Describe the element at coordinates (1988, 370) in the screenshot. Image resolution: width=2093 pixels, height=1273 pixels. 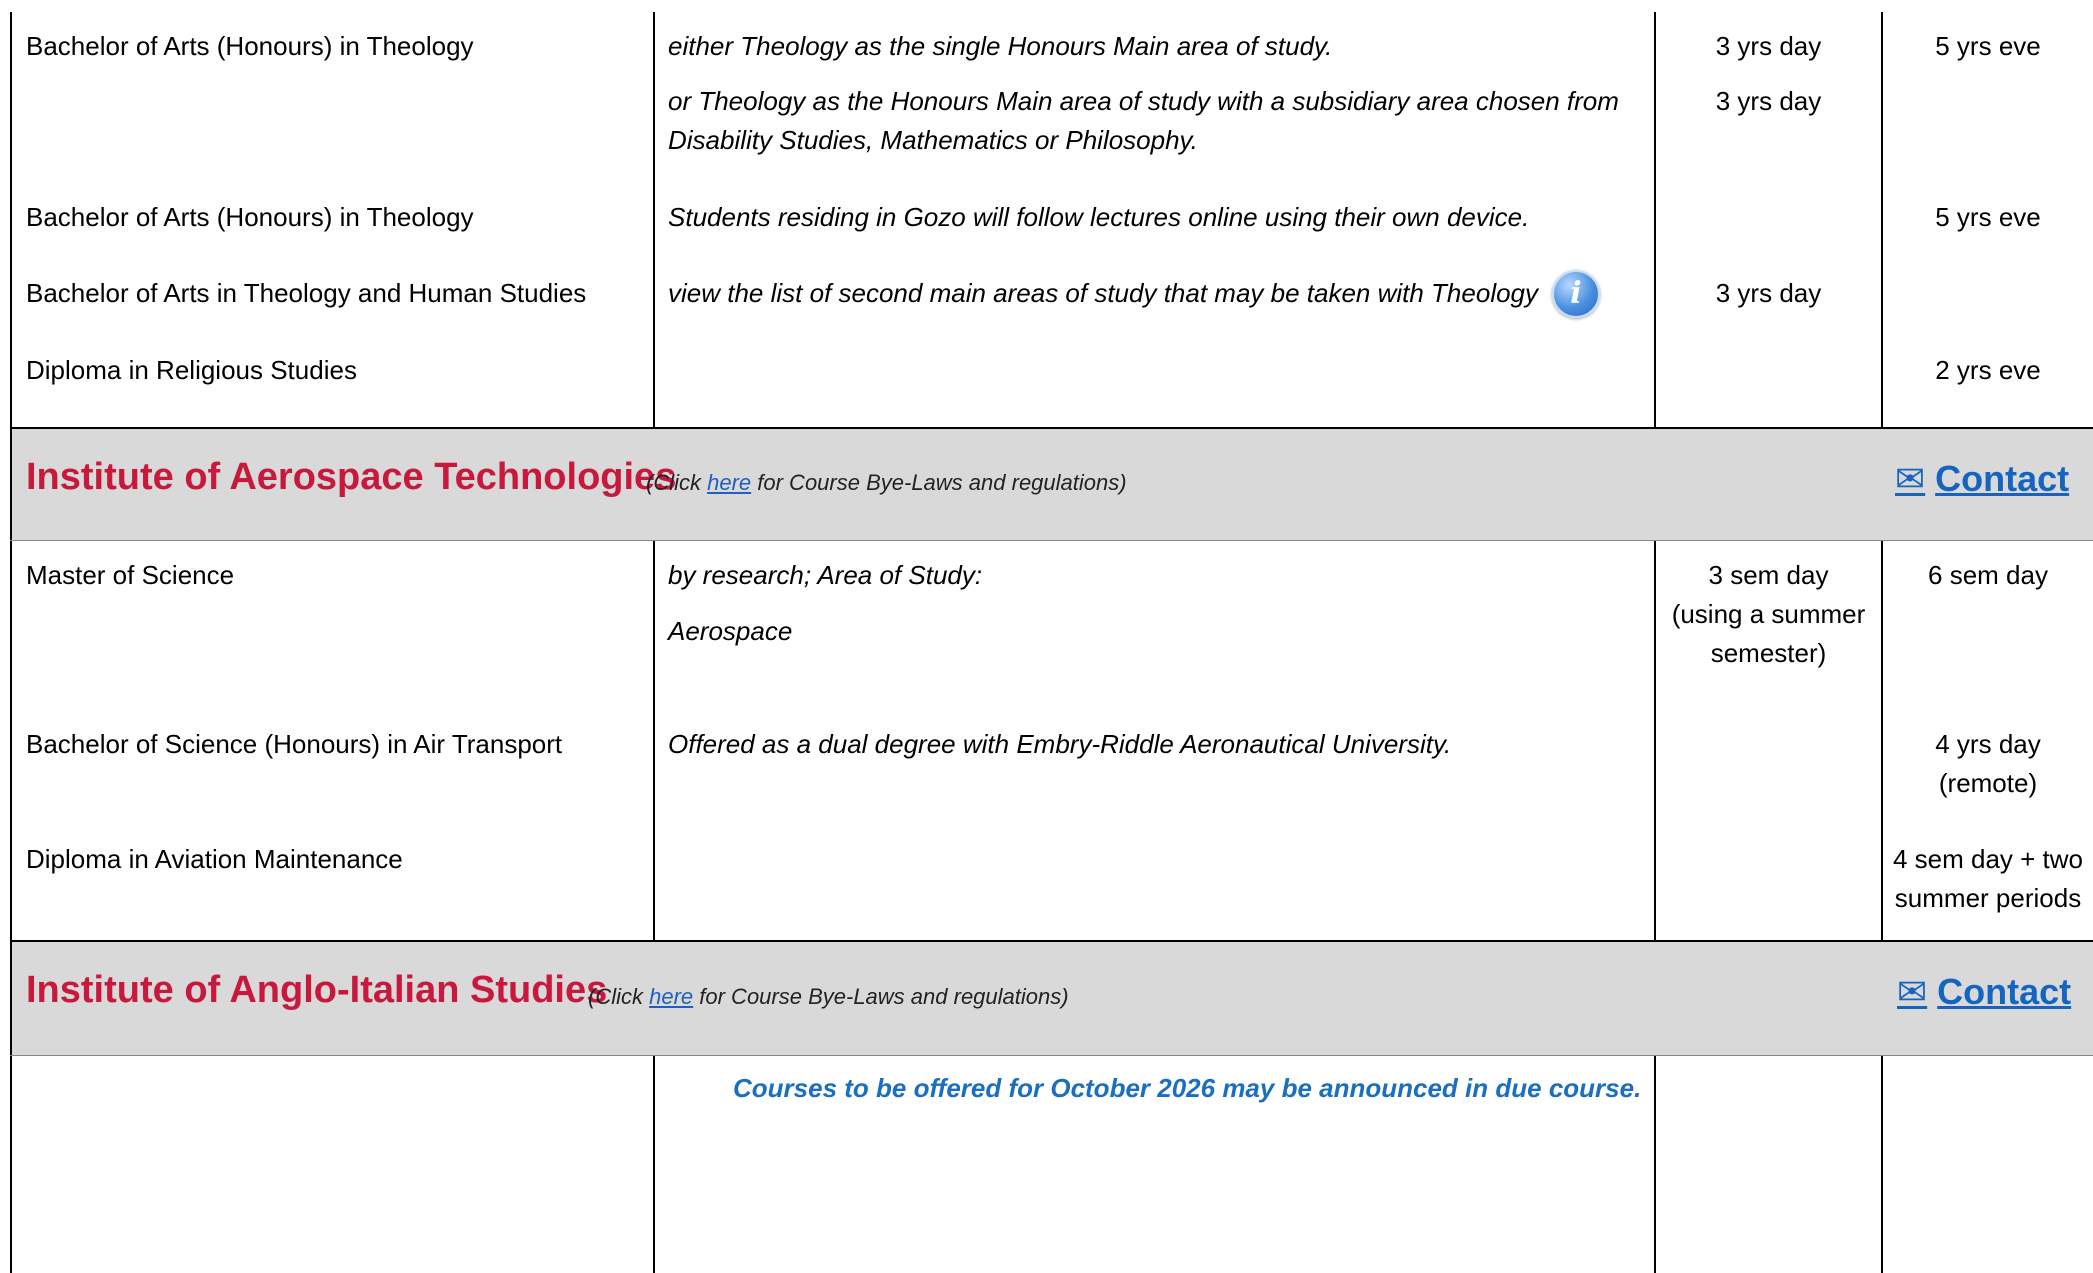
I see `part-time-duration: 2 yrs eve` at that location.